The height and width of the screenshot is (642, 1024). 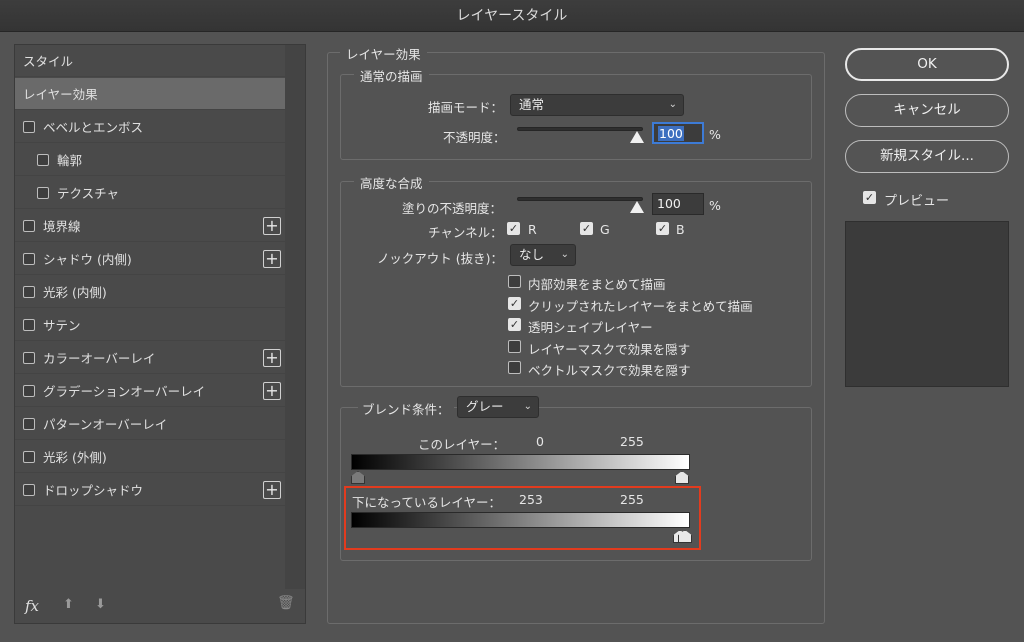 What do you see at coordinates (295, 317) in the screenshot?
I see `style-list-scrollbar` at bounding box center [295, 317].